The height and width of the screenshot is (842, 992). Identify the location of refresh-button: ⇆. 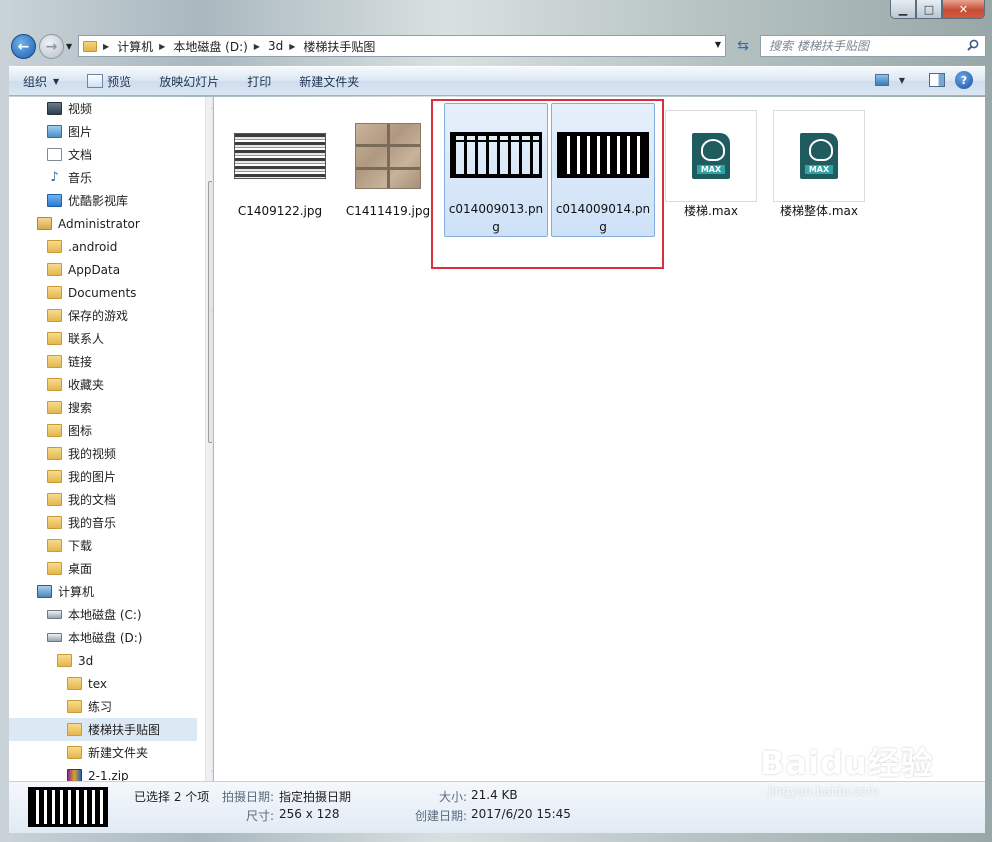
(743, 46).